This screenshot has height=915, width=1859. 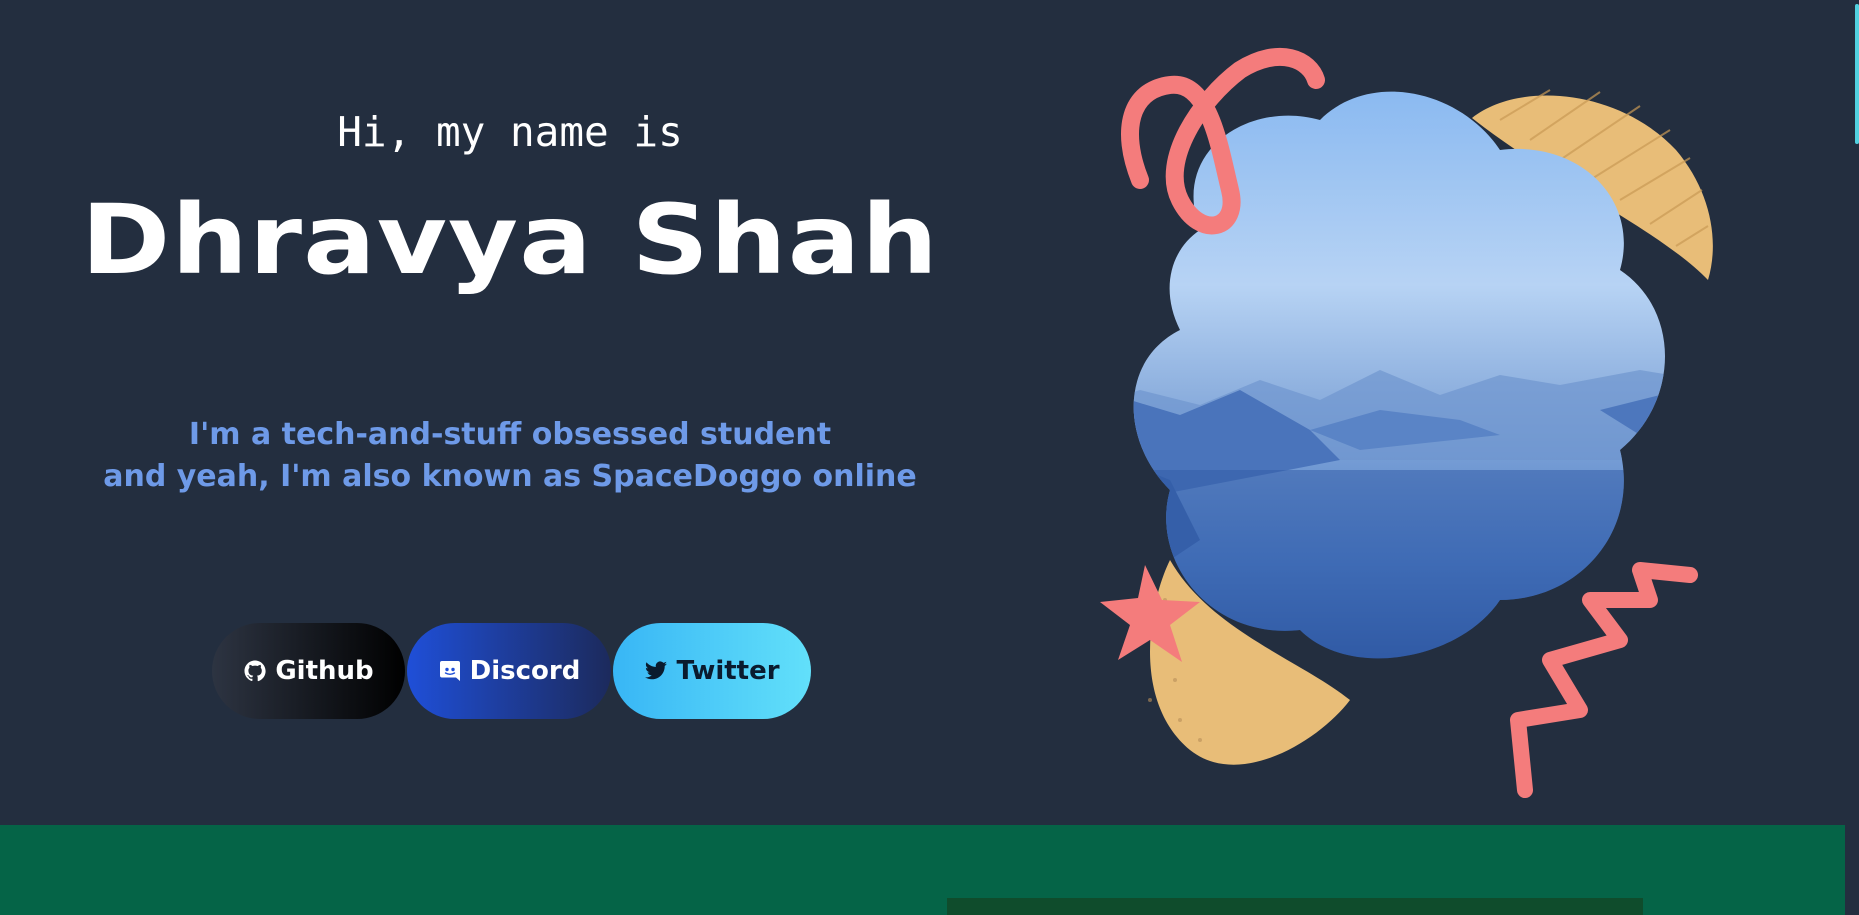 What do you see at coordinates (656, 670) in the screenshot?
I see `twitter-icon` at bounding box center [656, 670].